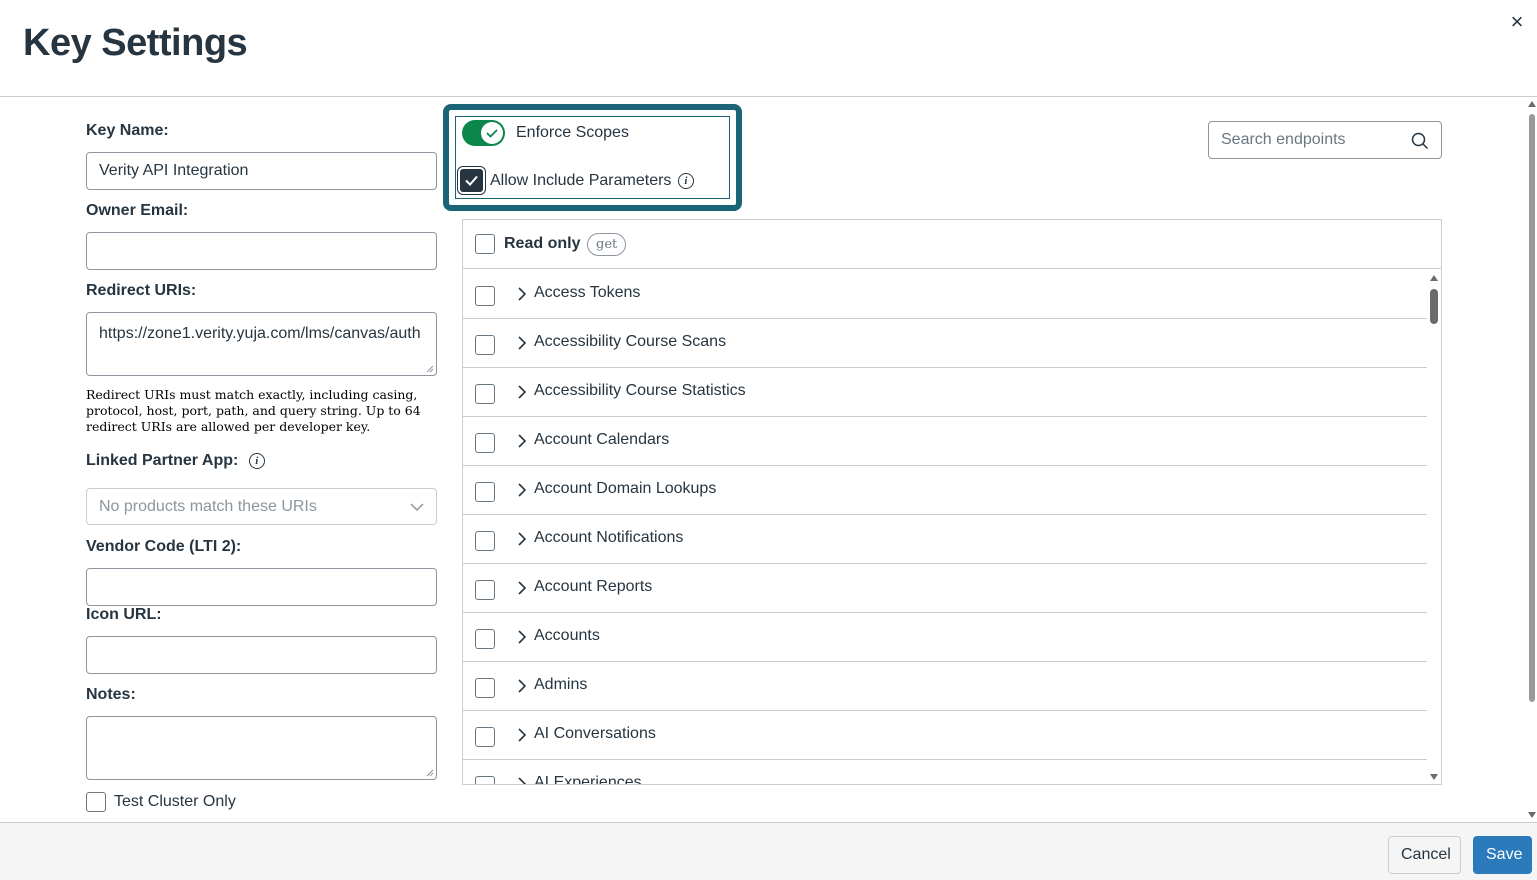 The height and width of the screenshot is (880, 1537). Describe the element at coordinates (111, 694) in the screenshot. I see `notes-label: Notes:` at that location.